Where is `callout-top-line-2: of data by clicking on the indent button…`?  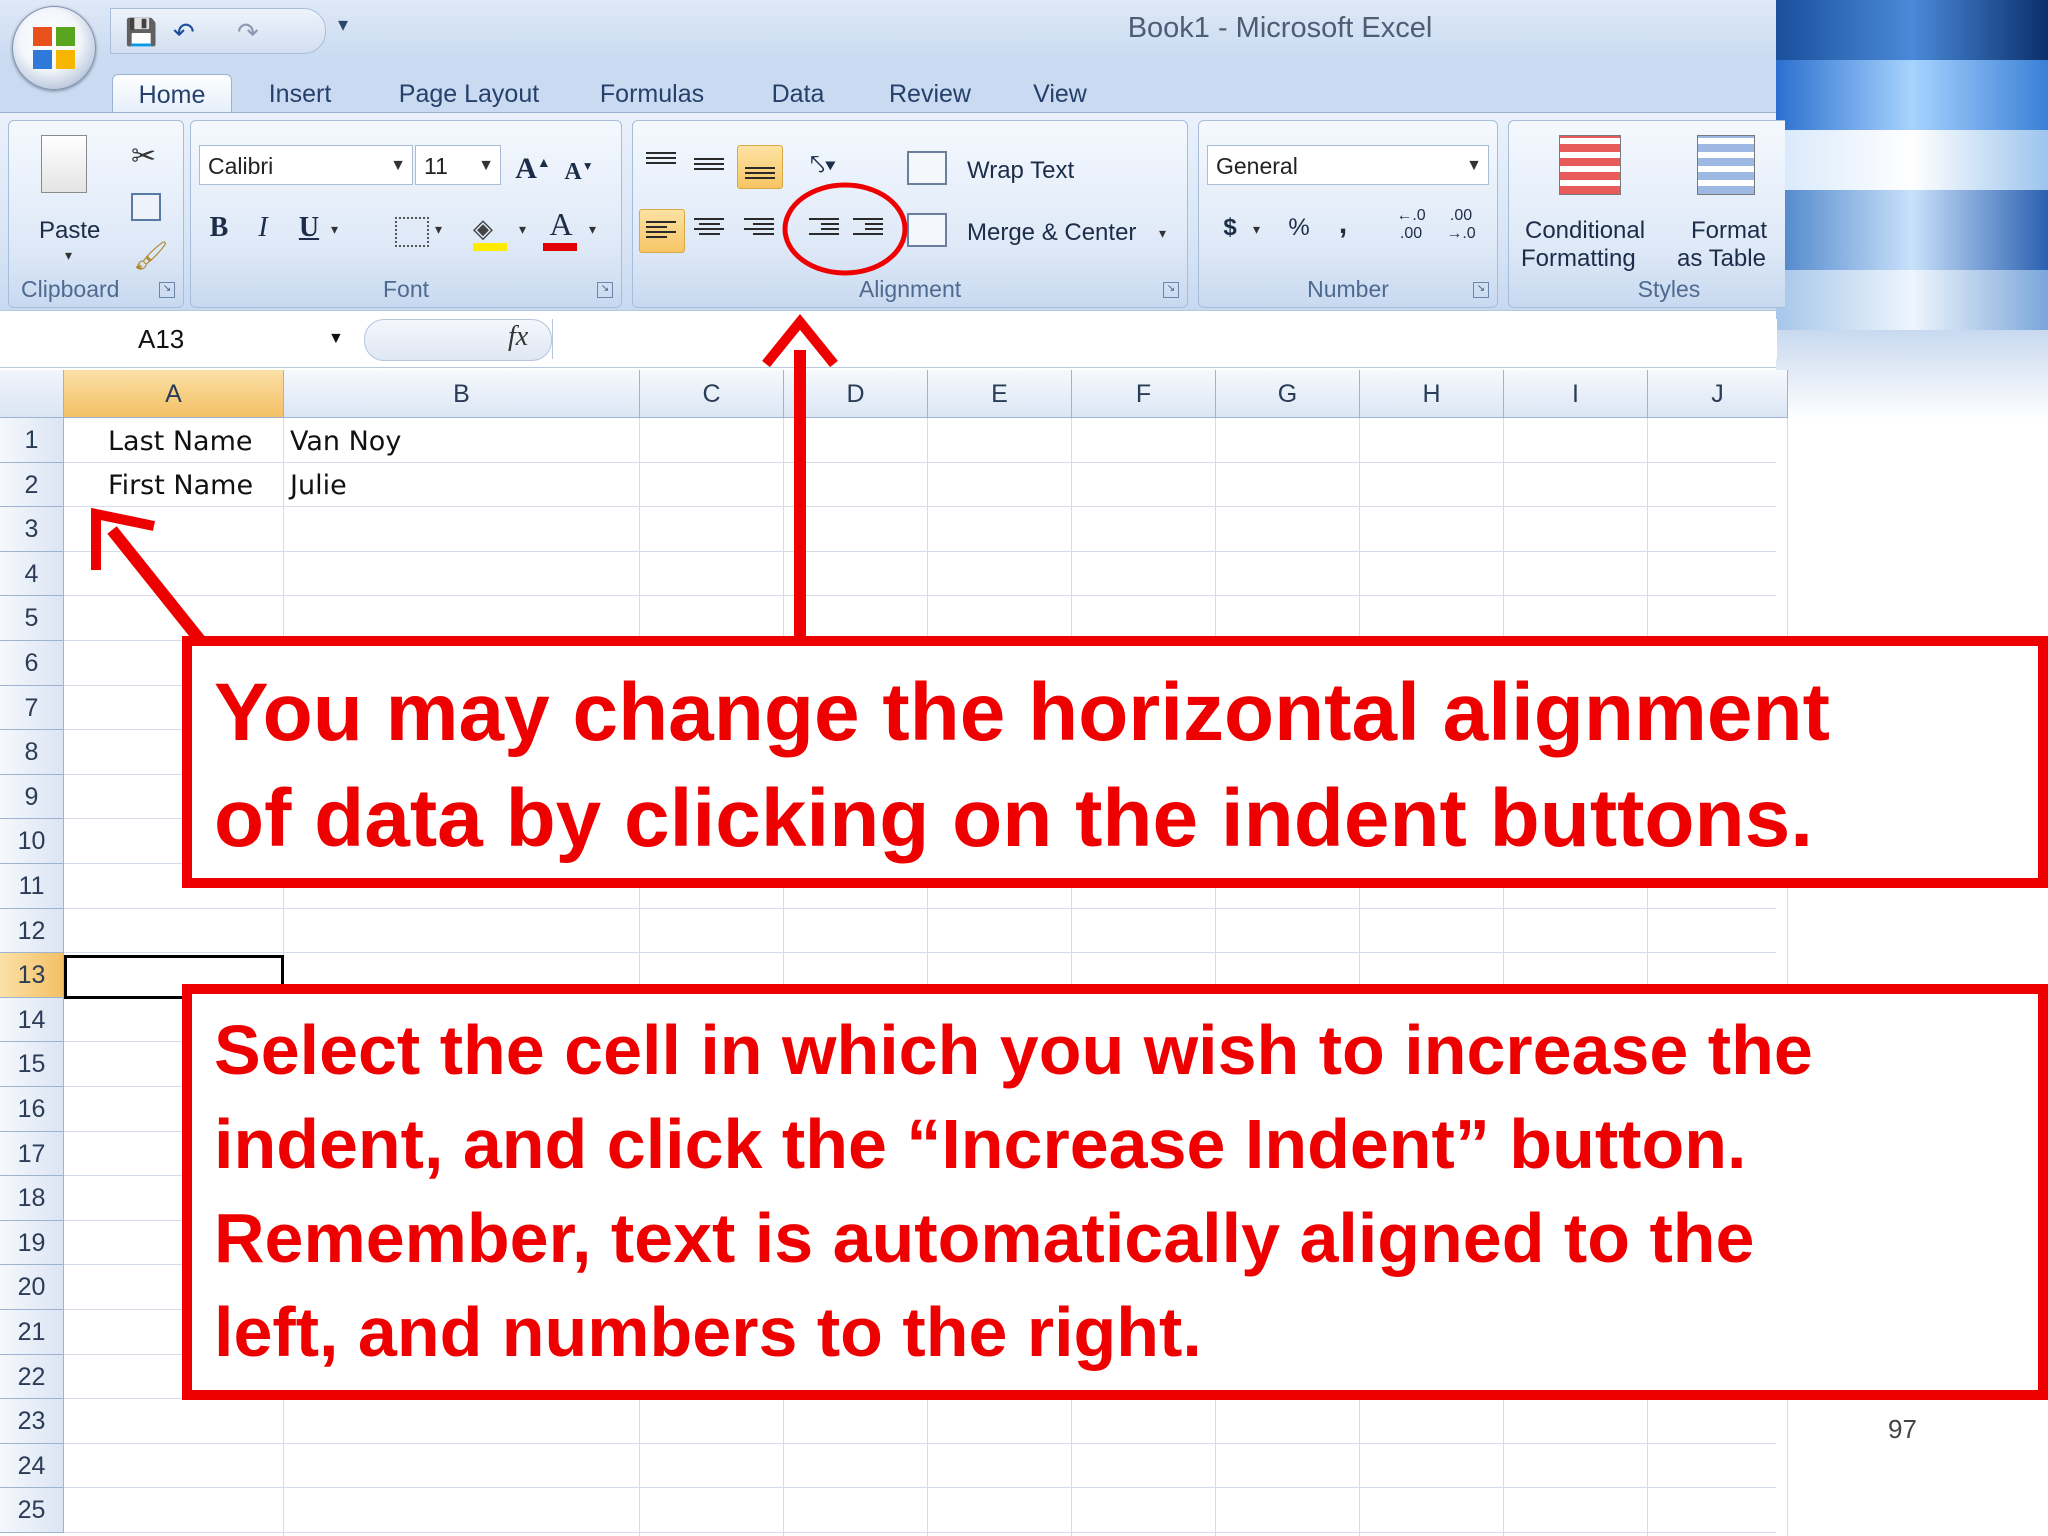 callout-top-line-2: of data by clicking on the indent button… is located at coordinates (1013, 818).